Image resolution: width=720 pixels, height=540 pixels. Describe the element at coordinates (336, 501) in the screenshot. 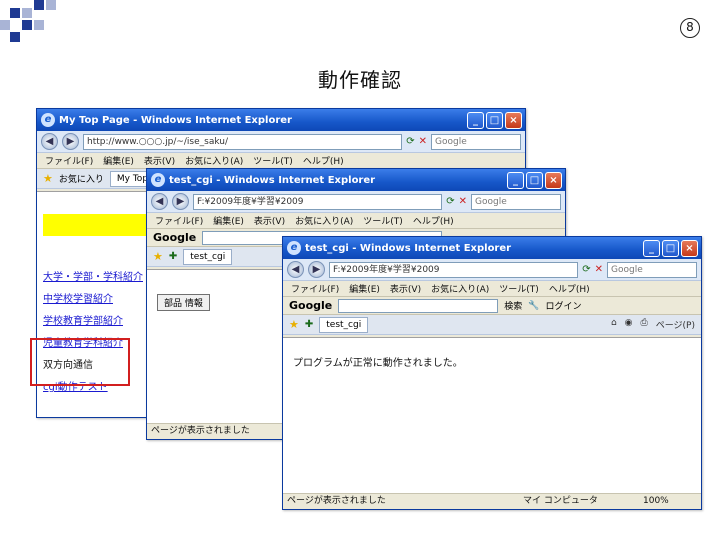

I see `status-text: ページが表示されました` at that location.